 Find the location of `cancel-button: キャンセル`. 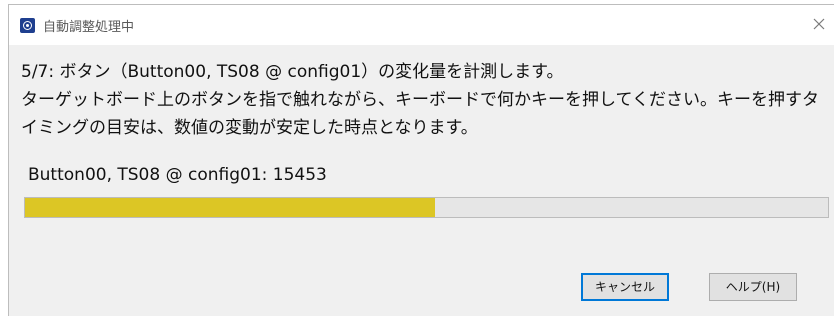

cancel-button: キャンセル is located at coordinates (625, 287).